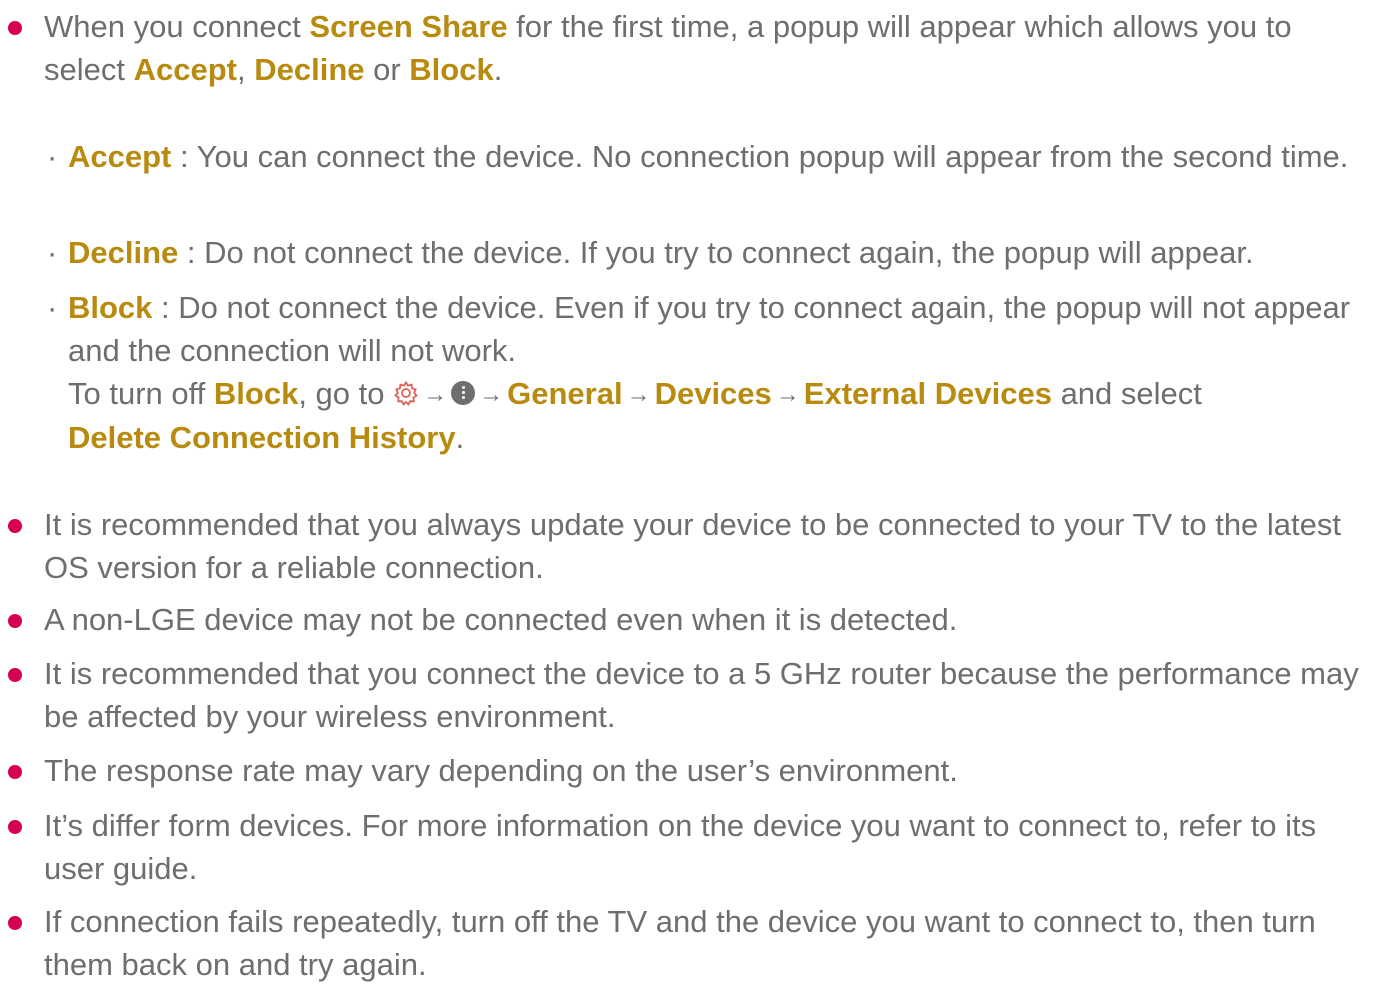  Describe the element at coordinates (565, 393) in the screenshot. I see `path-general: General` at that location.